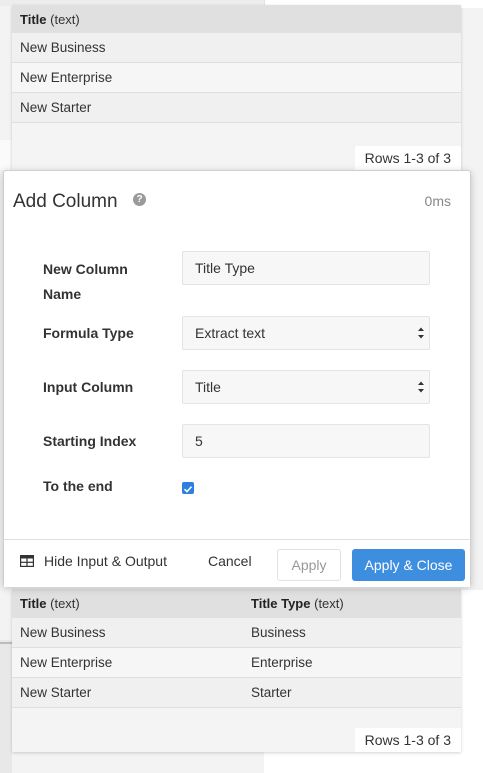  I want to click on table-cell: Enterprise, so click(282, 662).